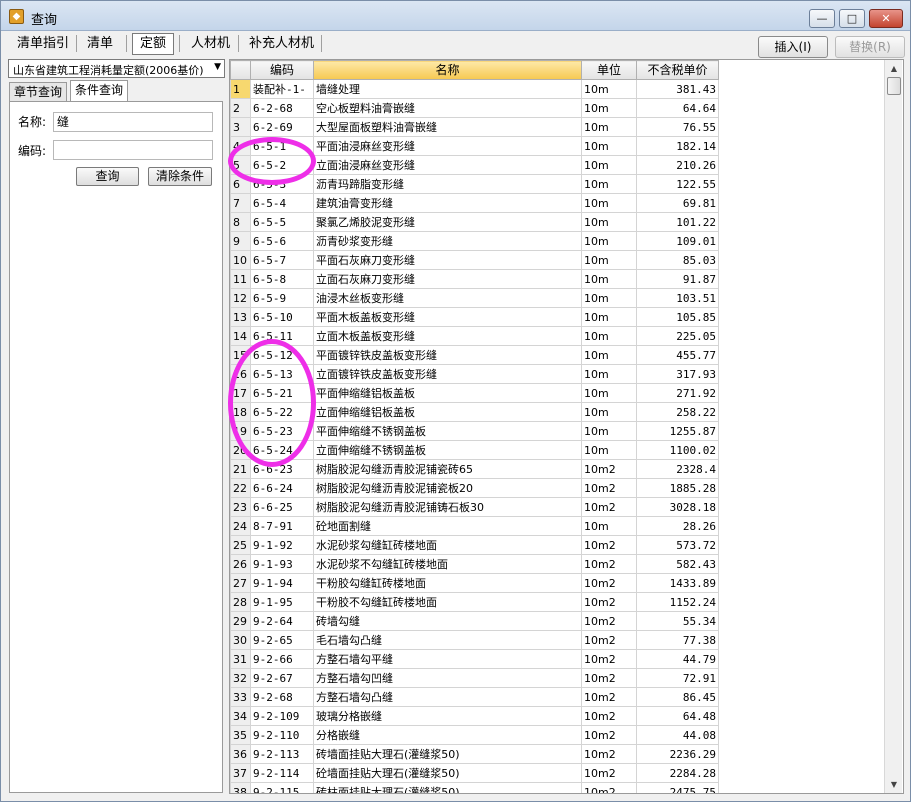 Image resolution: width=911 pixels, height=802 pixels. What do you see at coordinates (677, 70) in the screenshot?
I see `col-header-price: 不含税单价` at bounding box center [677, 70].